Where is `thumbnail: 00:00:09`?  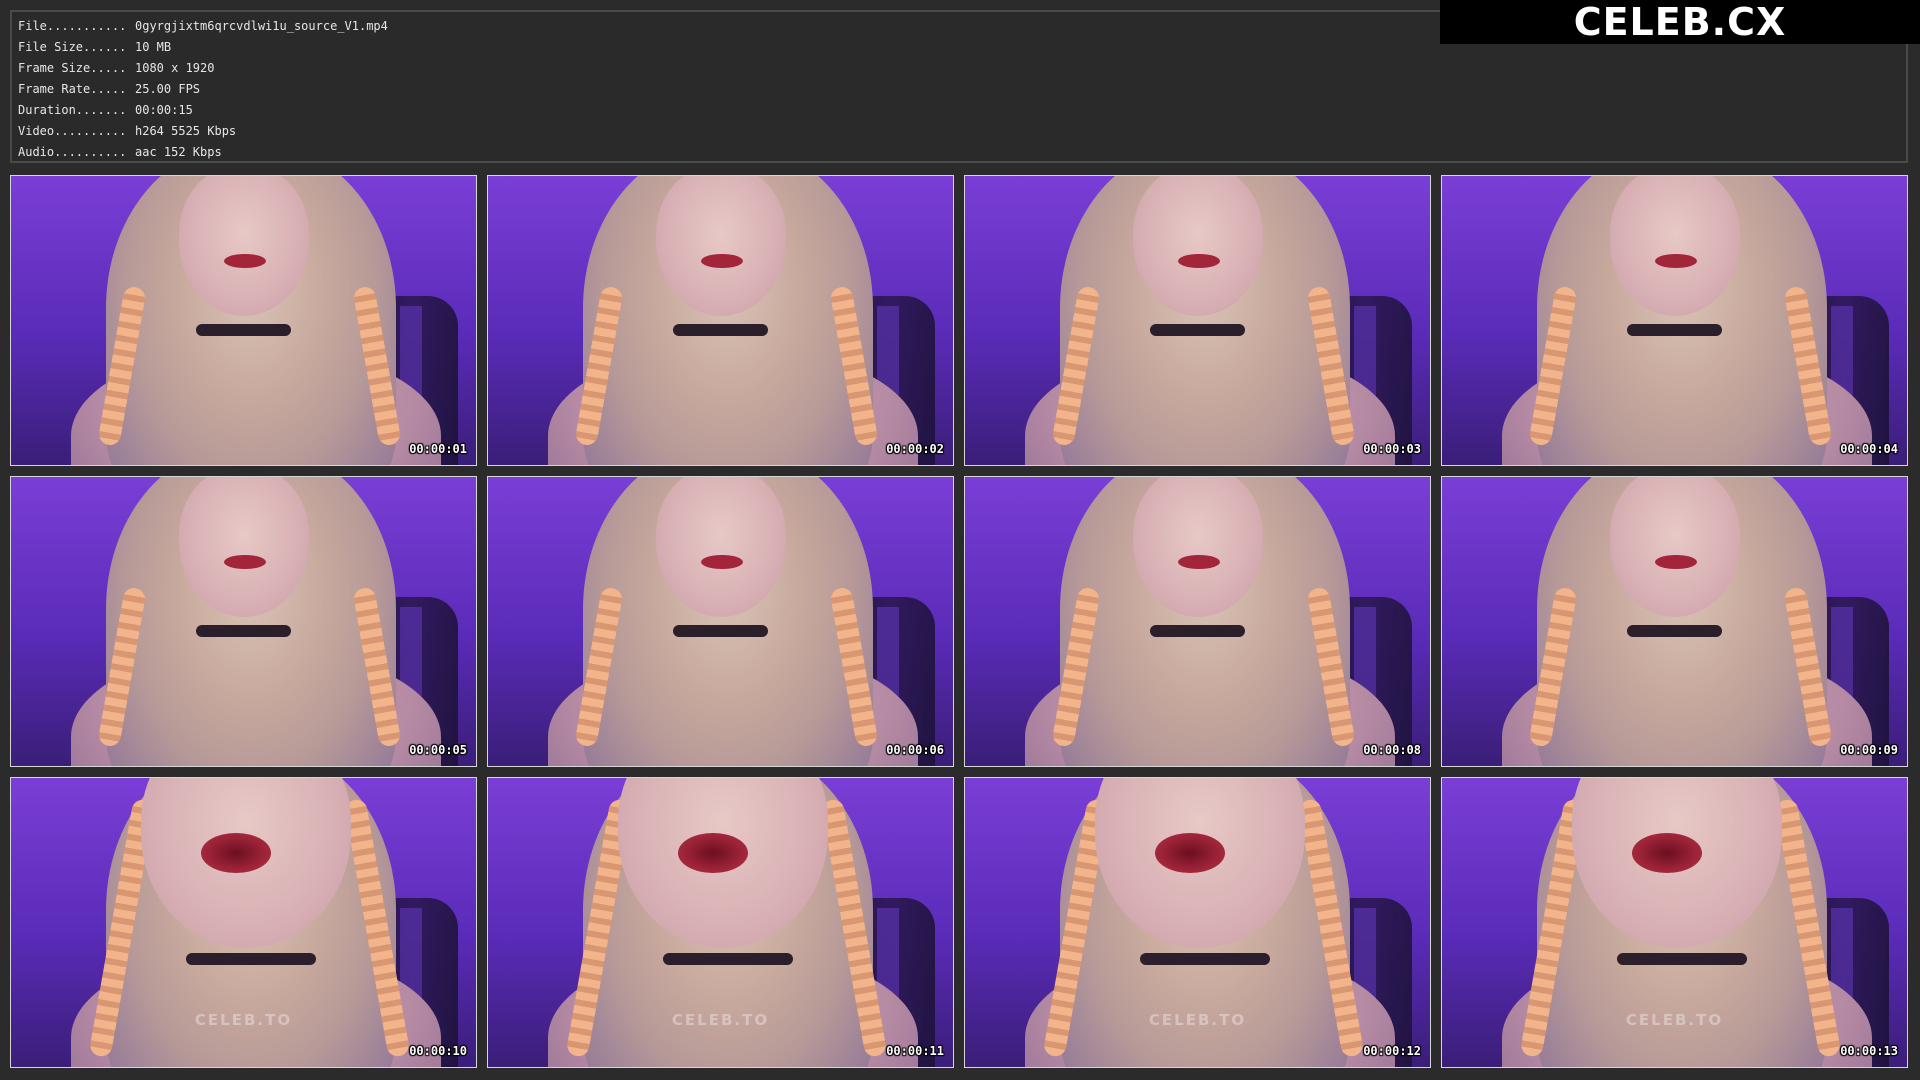
thumbnail: 00:00:09 is located at coordinates (1674, 621).